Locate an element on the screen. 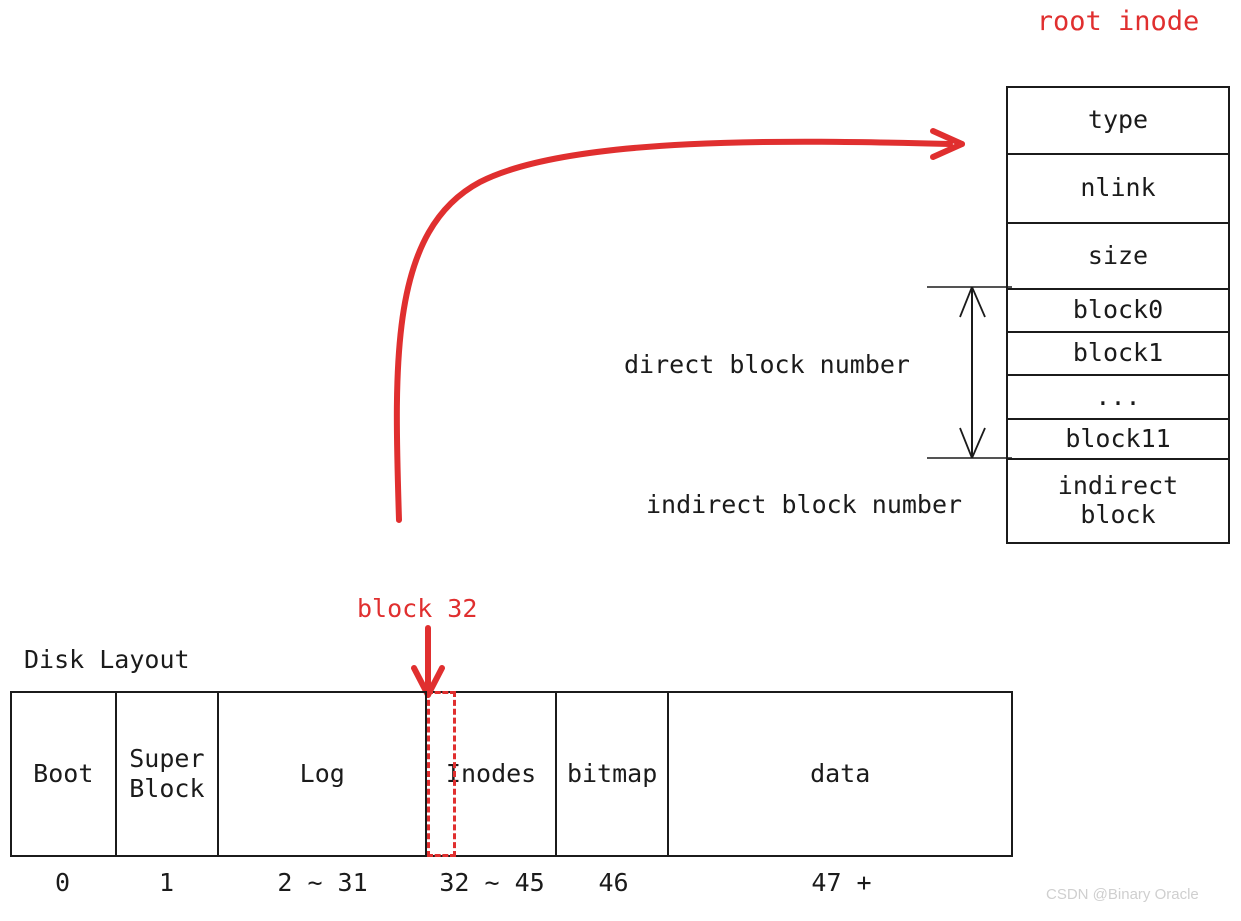 The image size is (1241, 921). inode-field-nlink: nlink is located at coordinates (1118, 189).